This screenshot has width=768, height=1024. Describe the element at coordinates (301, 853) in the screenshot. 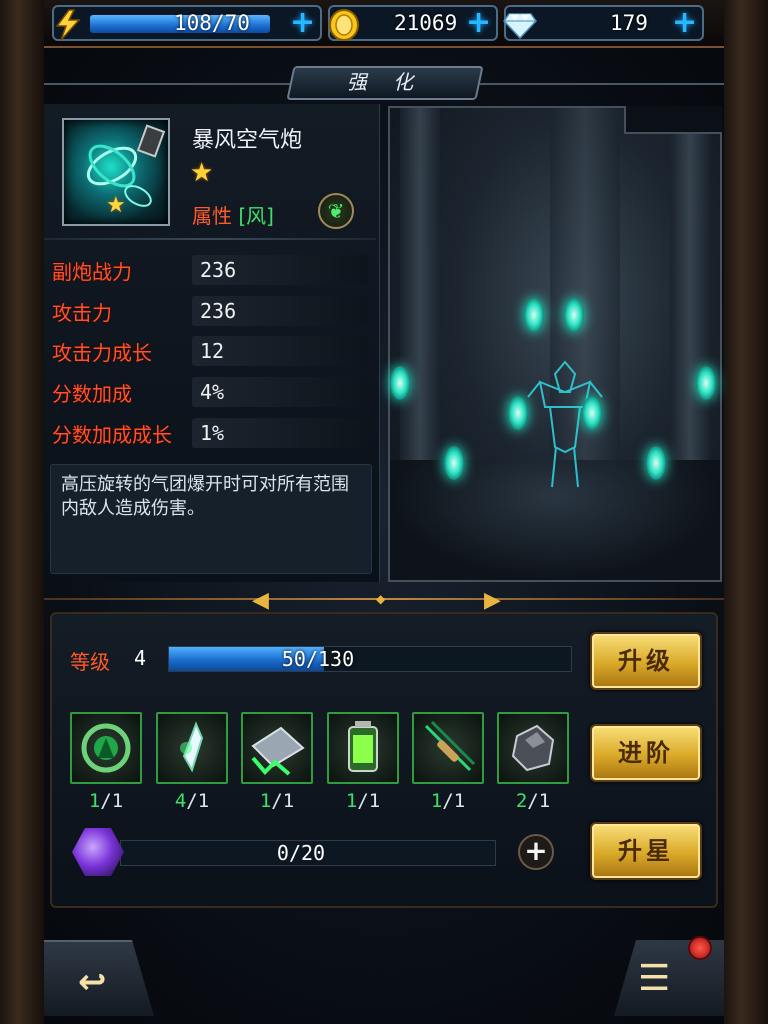

I see `fragment-count: 0/20` at that location.